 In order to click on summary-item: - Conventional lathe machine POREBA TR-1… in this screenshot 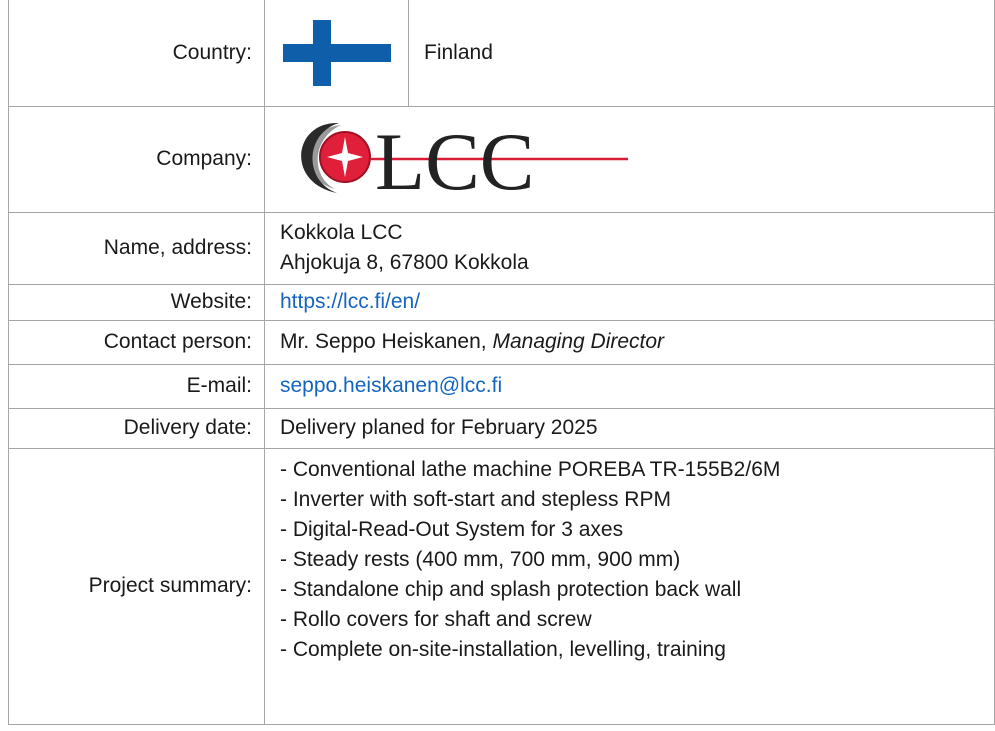, I will do `click(530, 469)`.